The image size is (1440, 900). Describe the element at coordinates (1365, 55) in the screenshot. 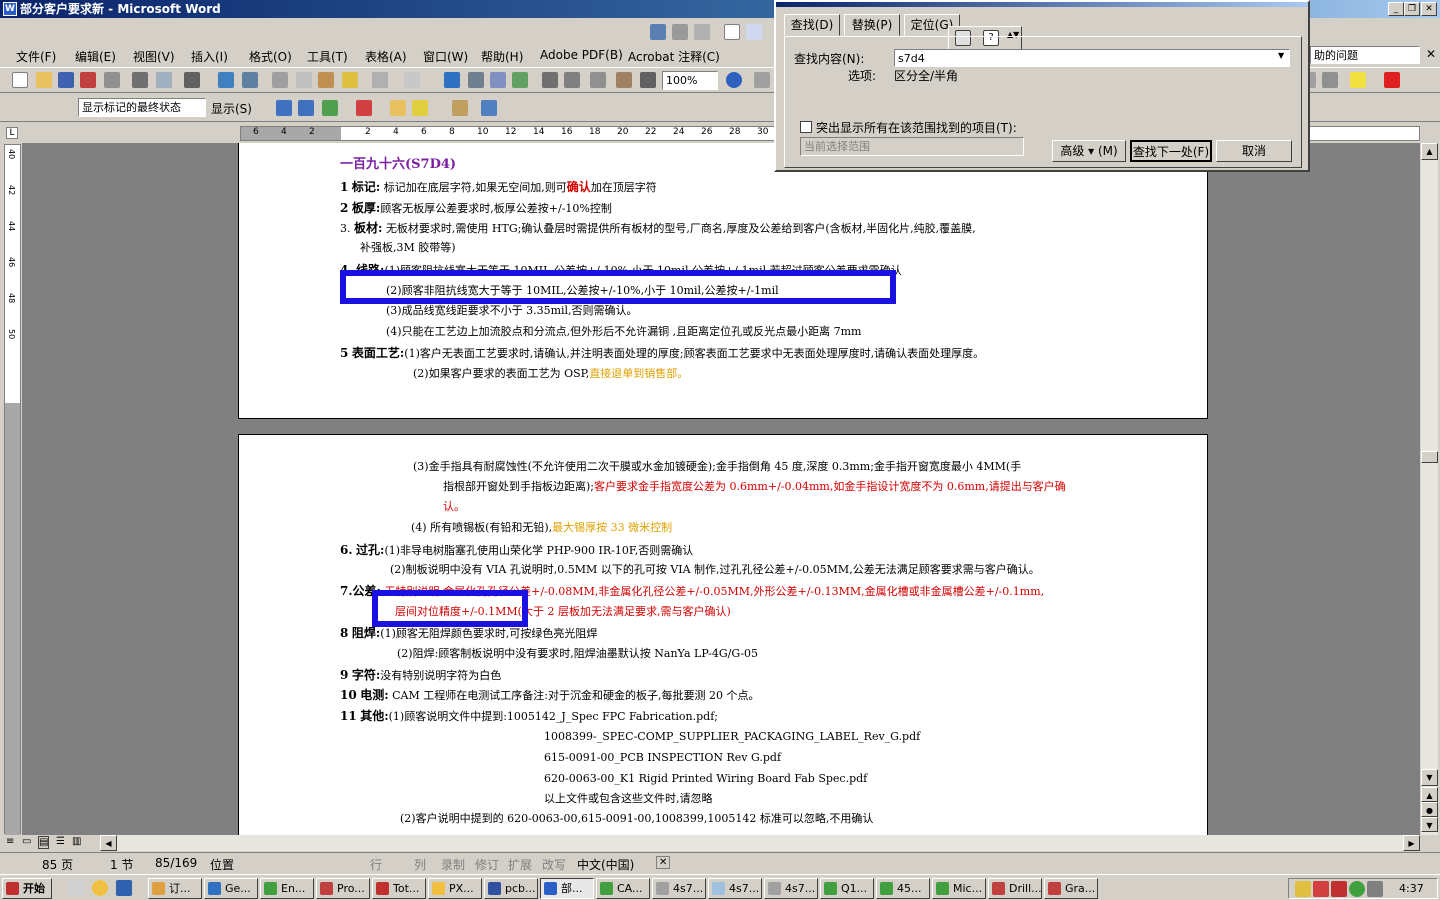

I see `help-question-box: 助的问题` at that location.